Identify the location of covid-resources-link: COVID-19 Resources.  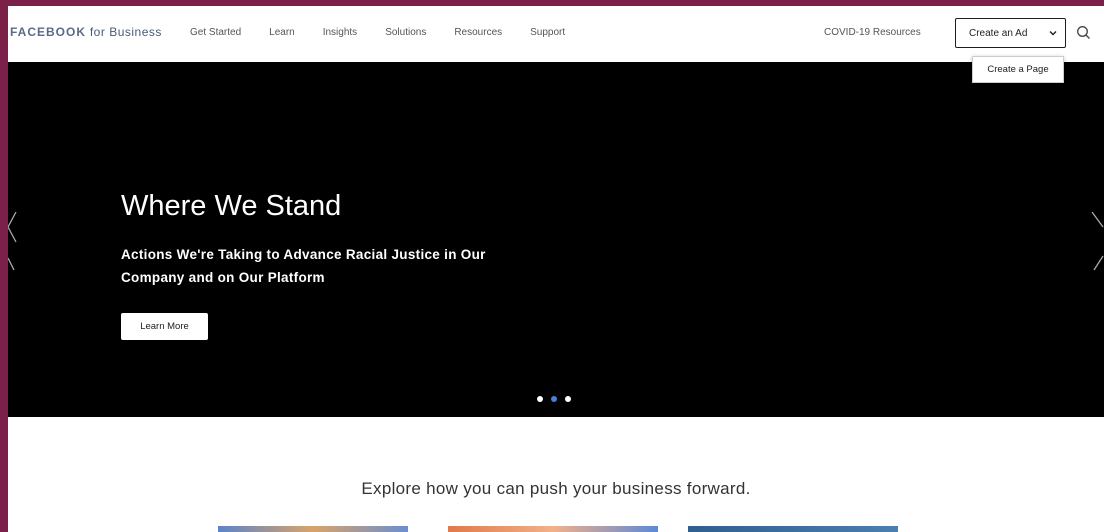
(872, 32).